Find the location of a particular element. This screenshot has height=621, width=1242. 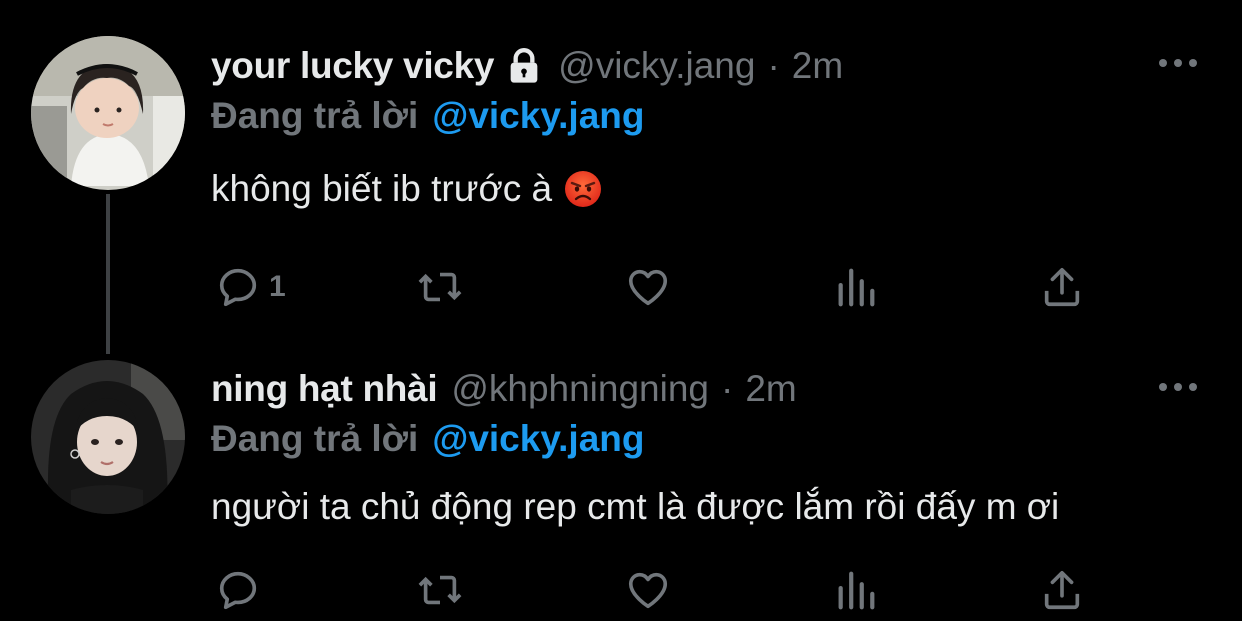

lock-icon is located at coordinates (524, 65).